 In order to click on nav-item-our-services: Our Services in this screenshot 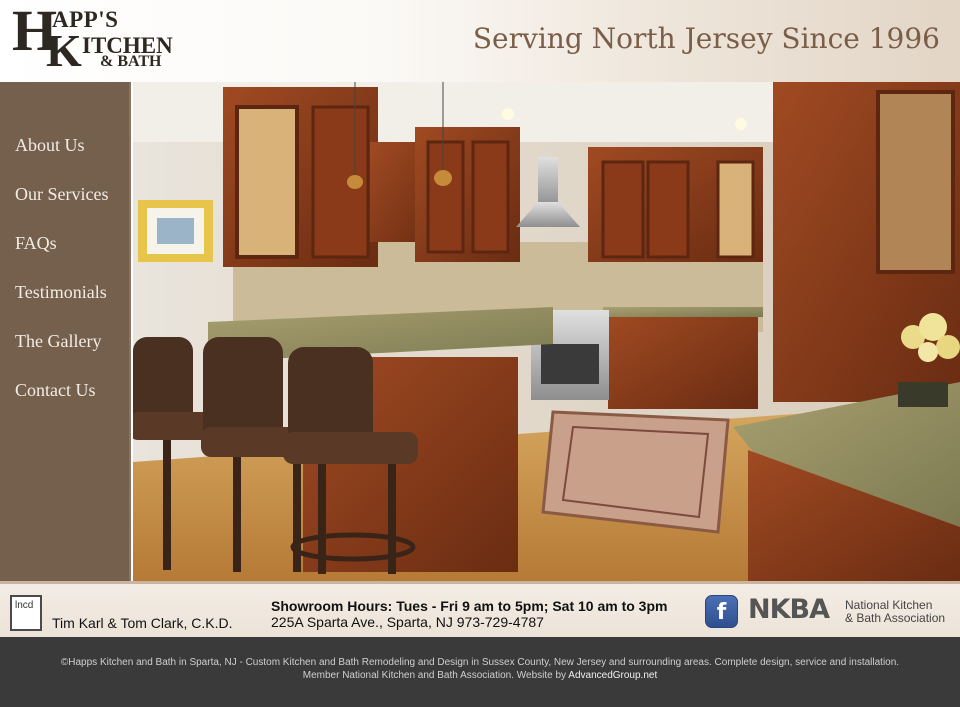, I will do `click(61, 194)`.